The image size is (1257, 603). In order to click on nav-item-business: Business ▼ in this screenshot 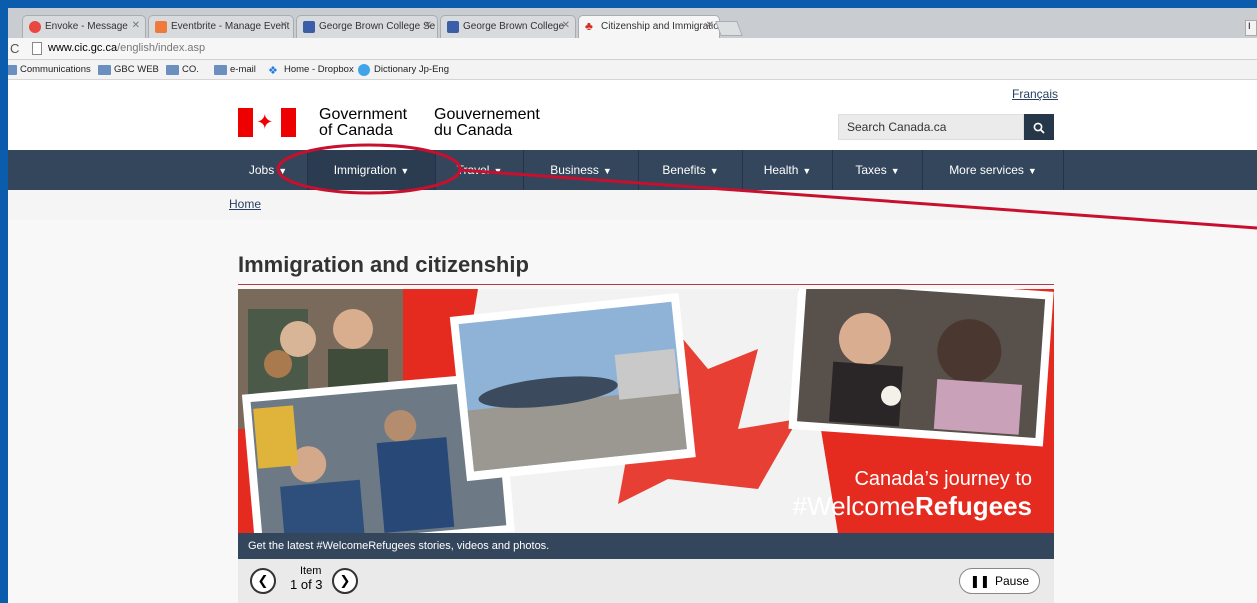, I will do `click(581, 170)`.